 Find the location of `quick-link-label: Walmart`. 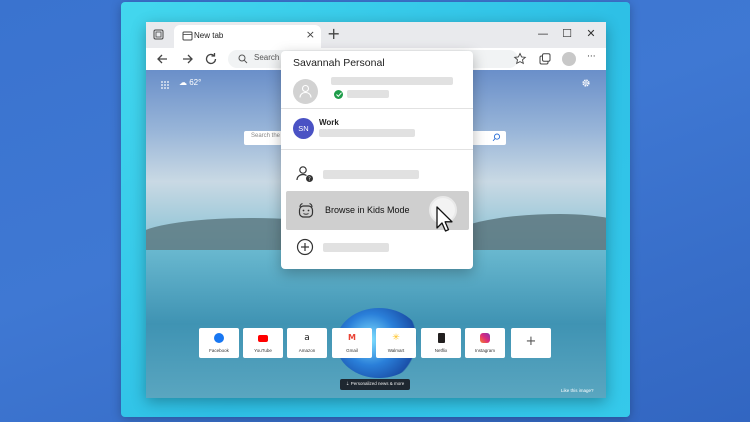

quick-link-label: Walmart is located at coordinates (396, 350).